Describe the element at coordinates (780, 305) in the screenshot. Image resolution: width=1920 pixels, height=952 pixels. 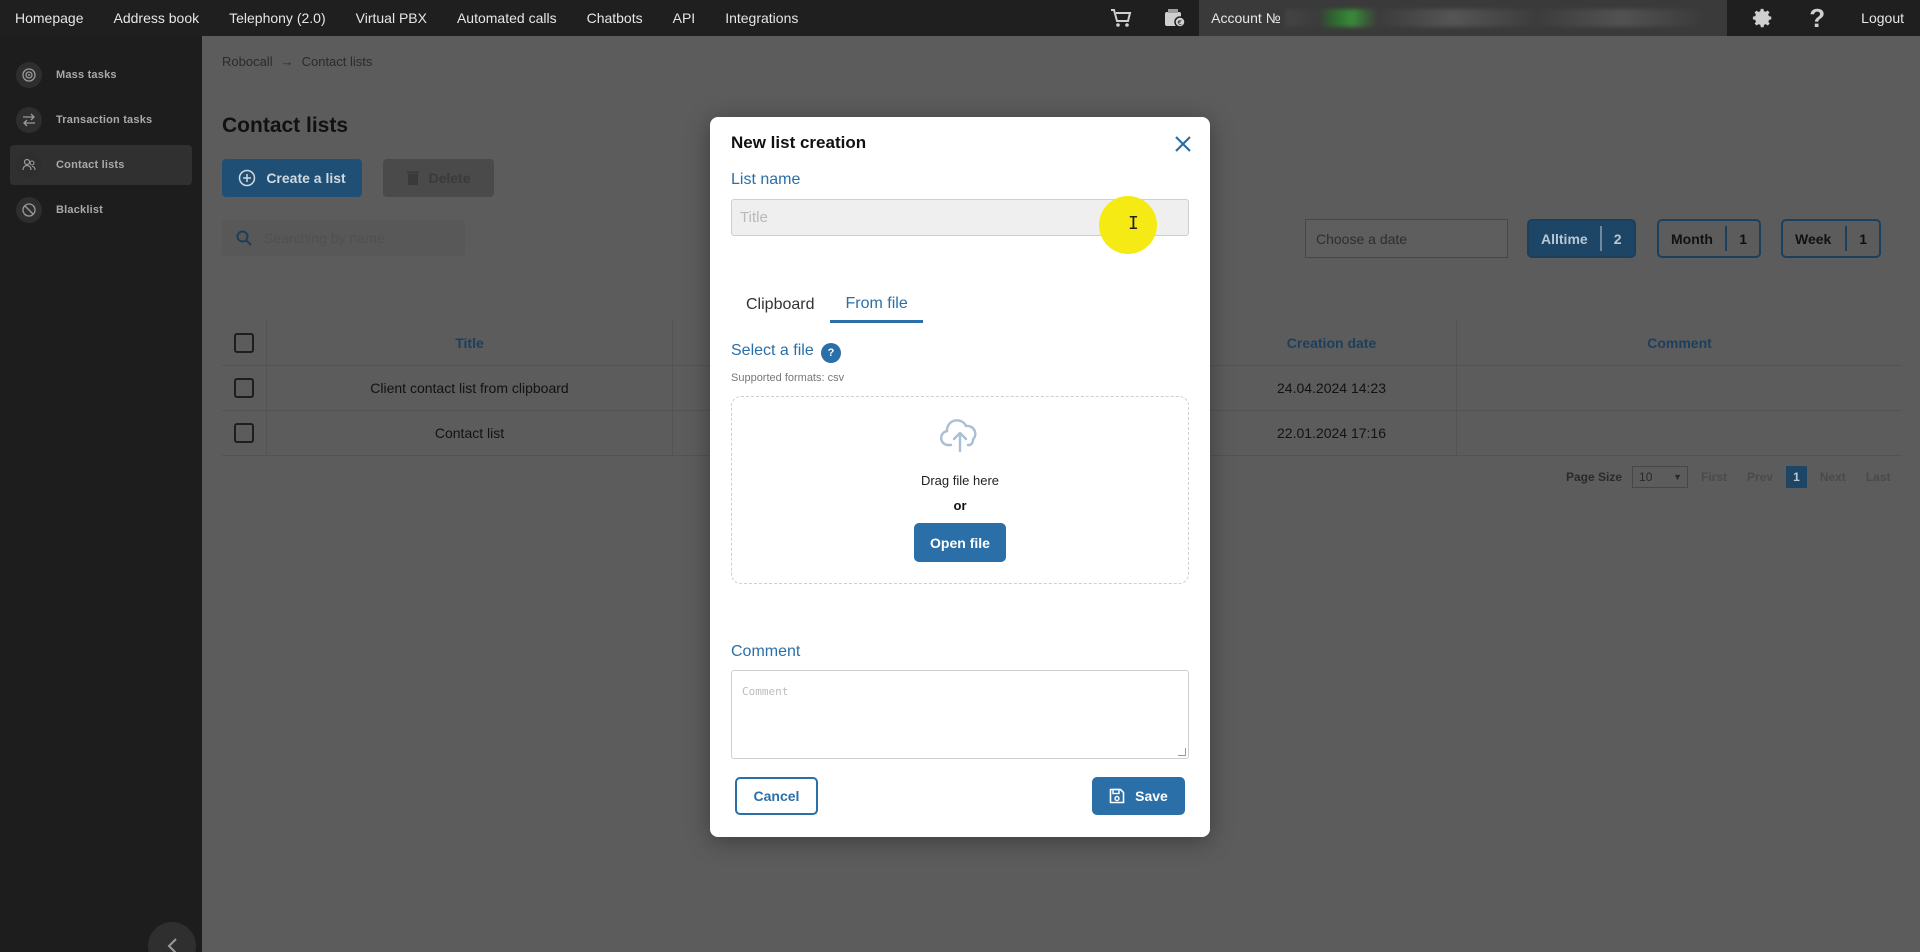
I see `tab-clipboard: Clipboard` at that location.